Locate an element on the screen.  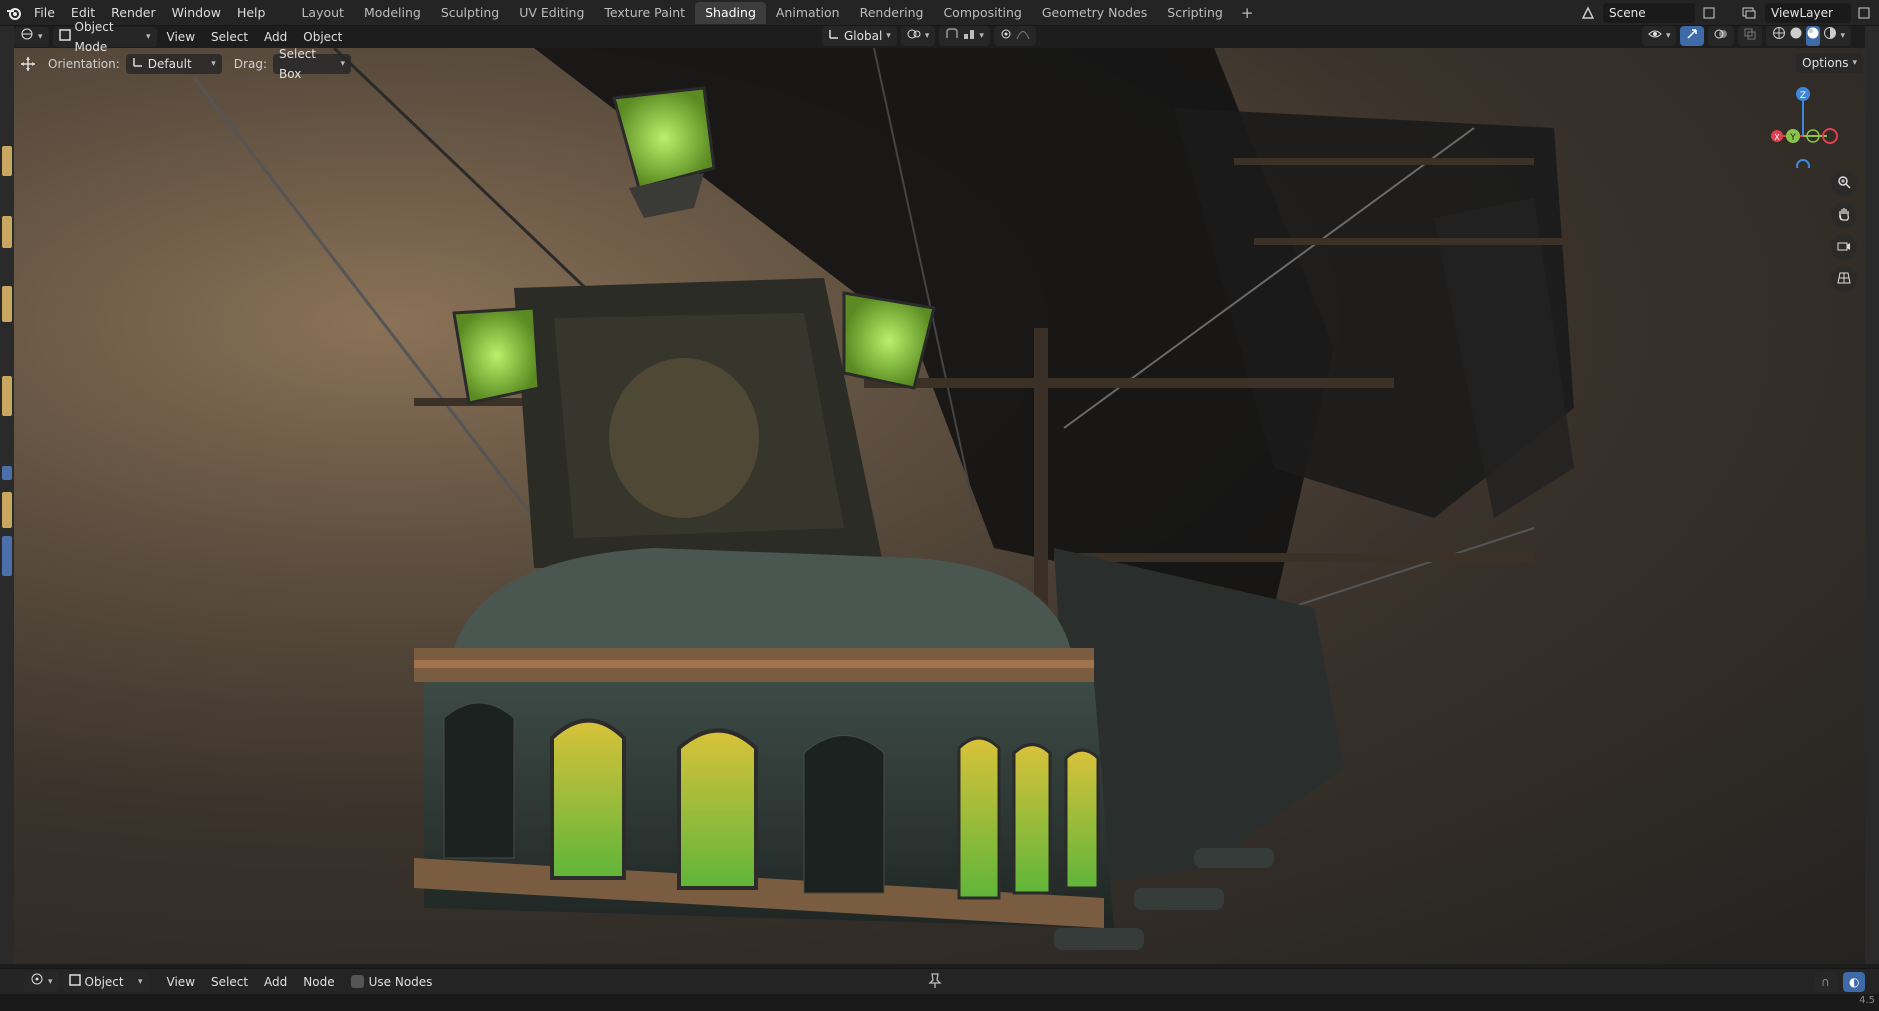
view-layer-selector: ViewLayer is located at coordinates (1808, 13).